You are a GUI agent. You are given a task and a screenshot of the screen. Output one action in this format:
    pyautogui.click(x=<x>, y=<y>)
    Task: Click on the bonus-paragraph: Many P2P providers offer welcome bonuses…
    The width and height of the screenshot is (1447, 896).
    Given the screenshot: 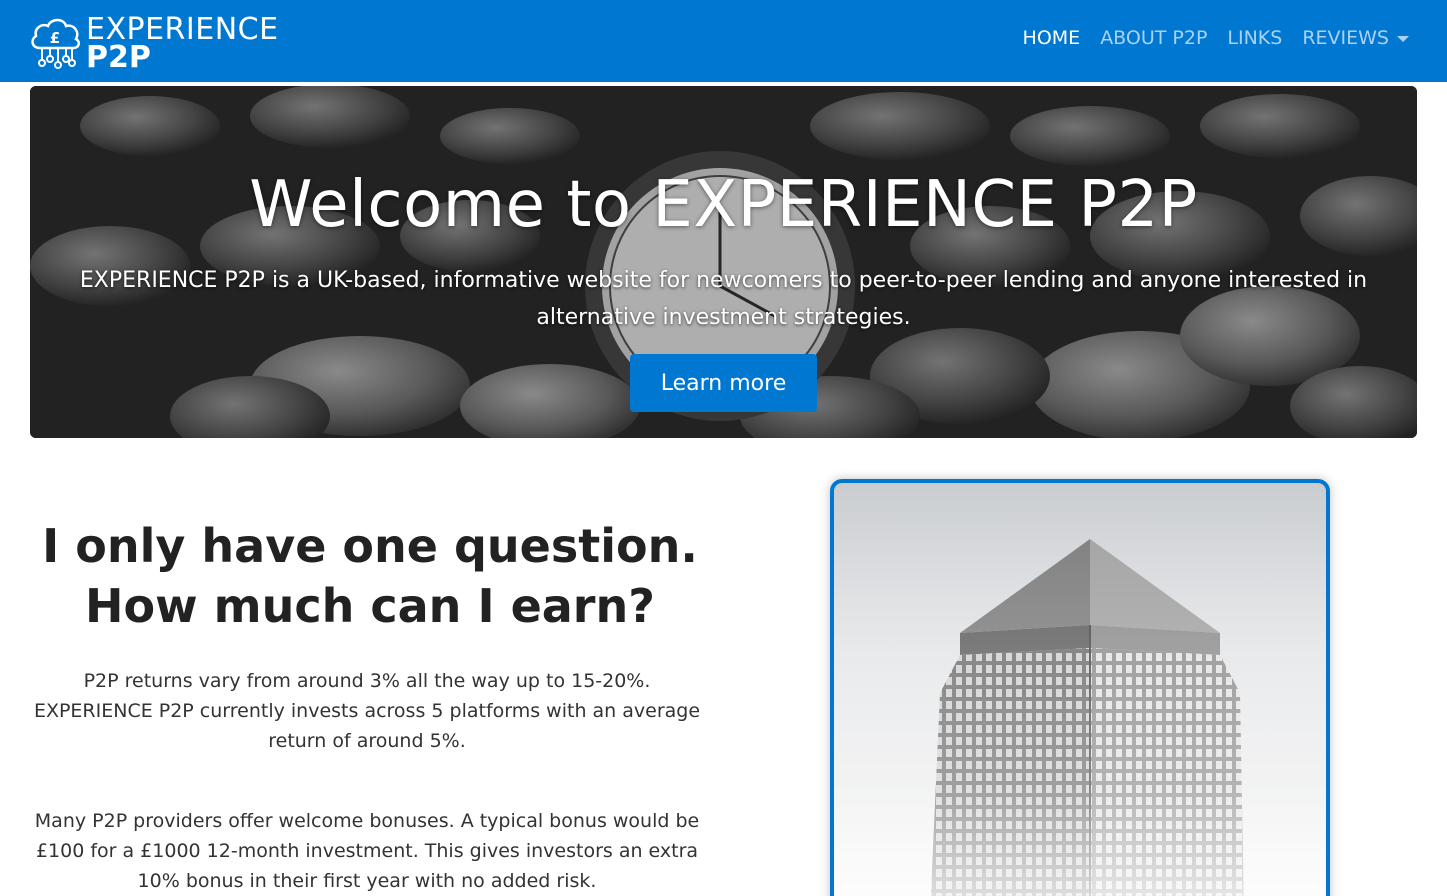 What is the action you would take?
    pyautogui.click(x=367, y=851)
    